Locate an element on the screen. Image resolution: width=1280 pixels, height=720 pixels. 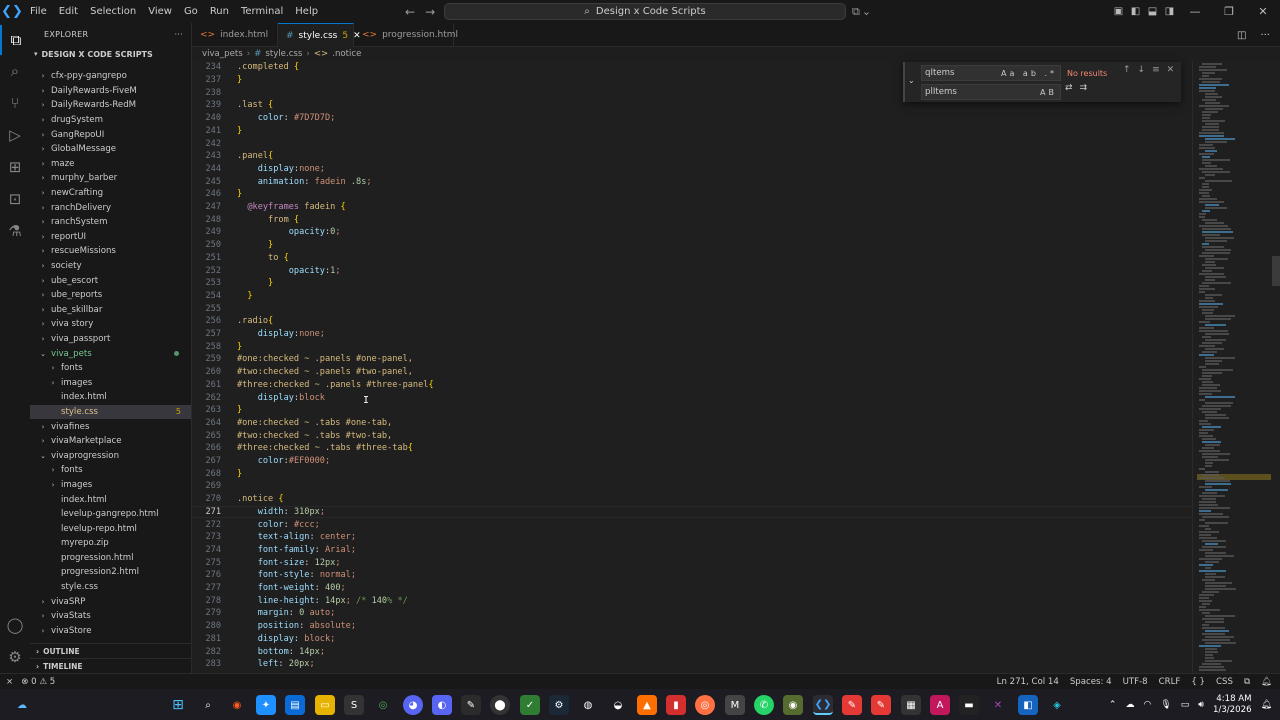
explorer-folder-item: › vivaMarketplace is located at coordinates (110, 441).